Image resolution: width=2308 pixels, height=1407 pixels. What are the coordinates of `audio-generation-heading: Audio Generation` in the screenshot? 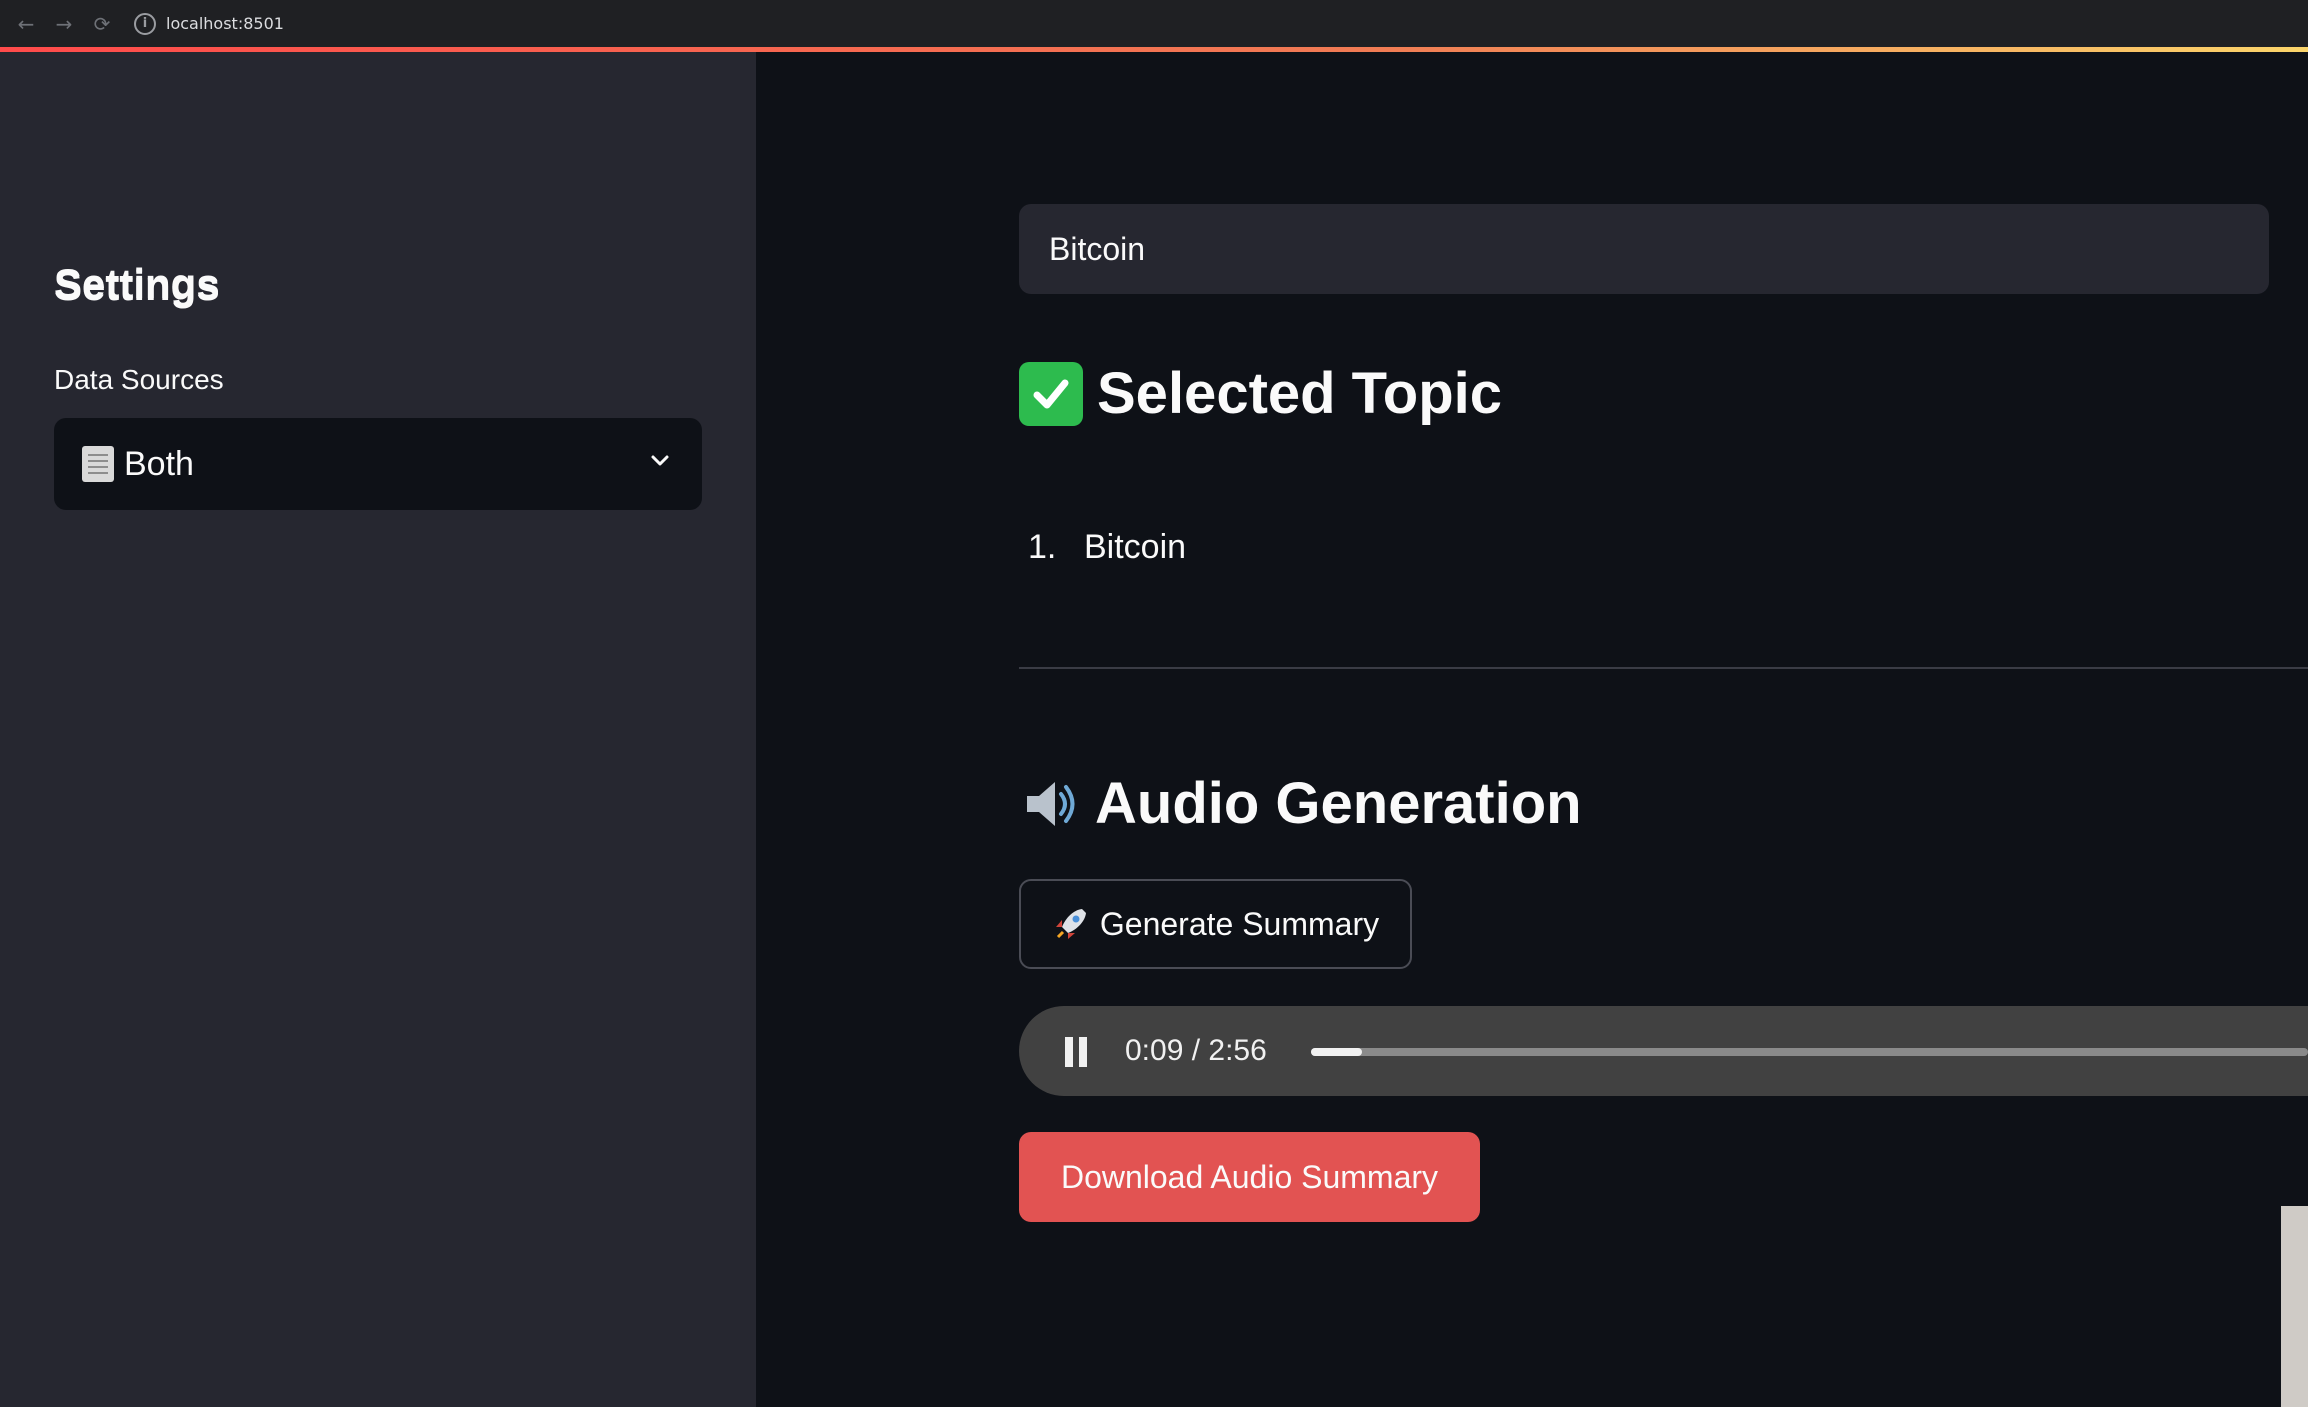 It's located at (1300, 803).